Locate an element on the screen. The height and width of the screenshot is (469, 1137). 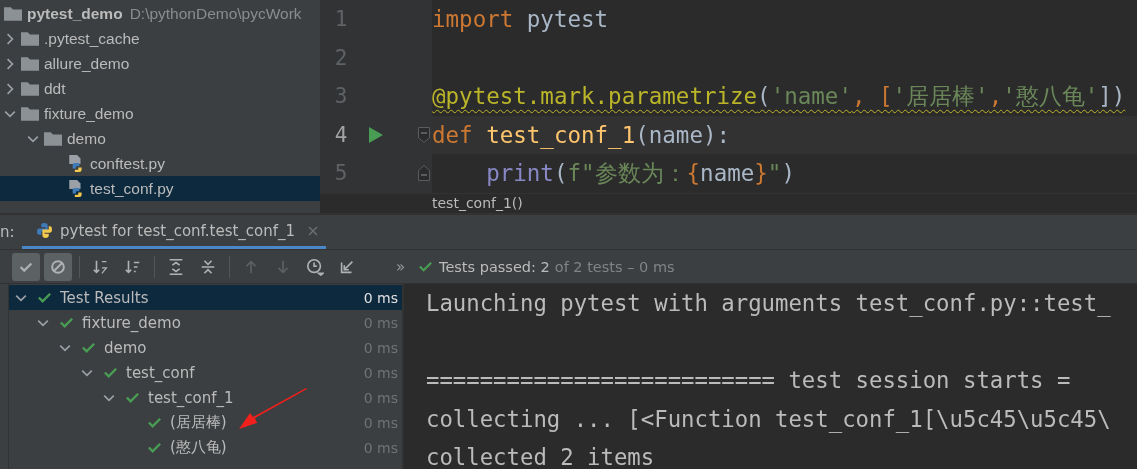
tree-item: .pytest_cache is located at coordinates (160, 38).